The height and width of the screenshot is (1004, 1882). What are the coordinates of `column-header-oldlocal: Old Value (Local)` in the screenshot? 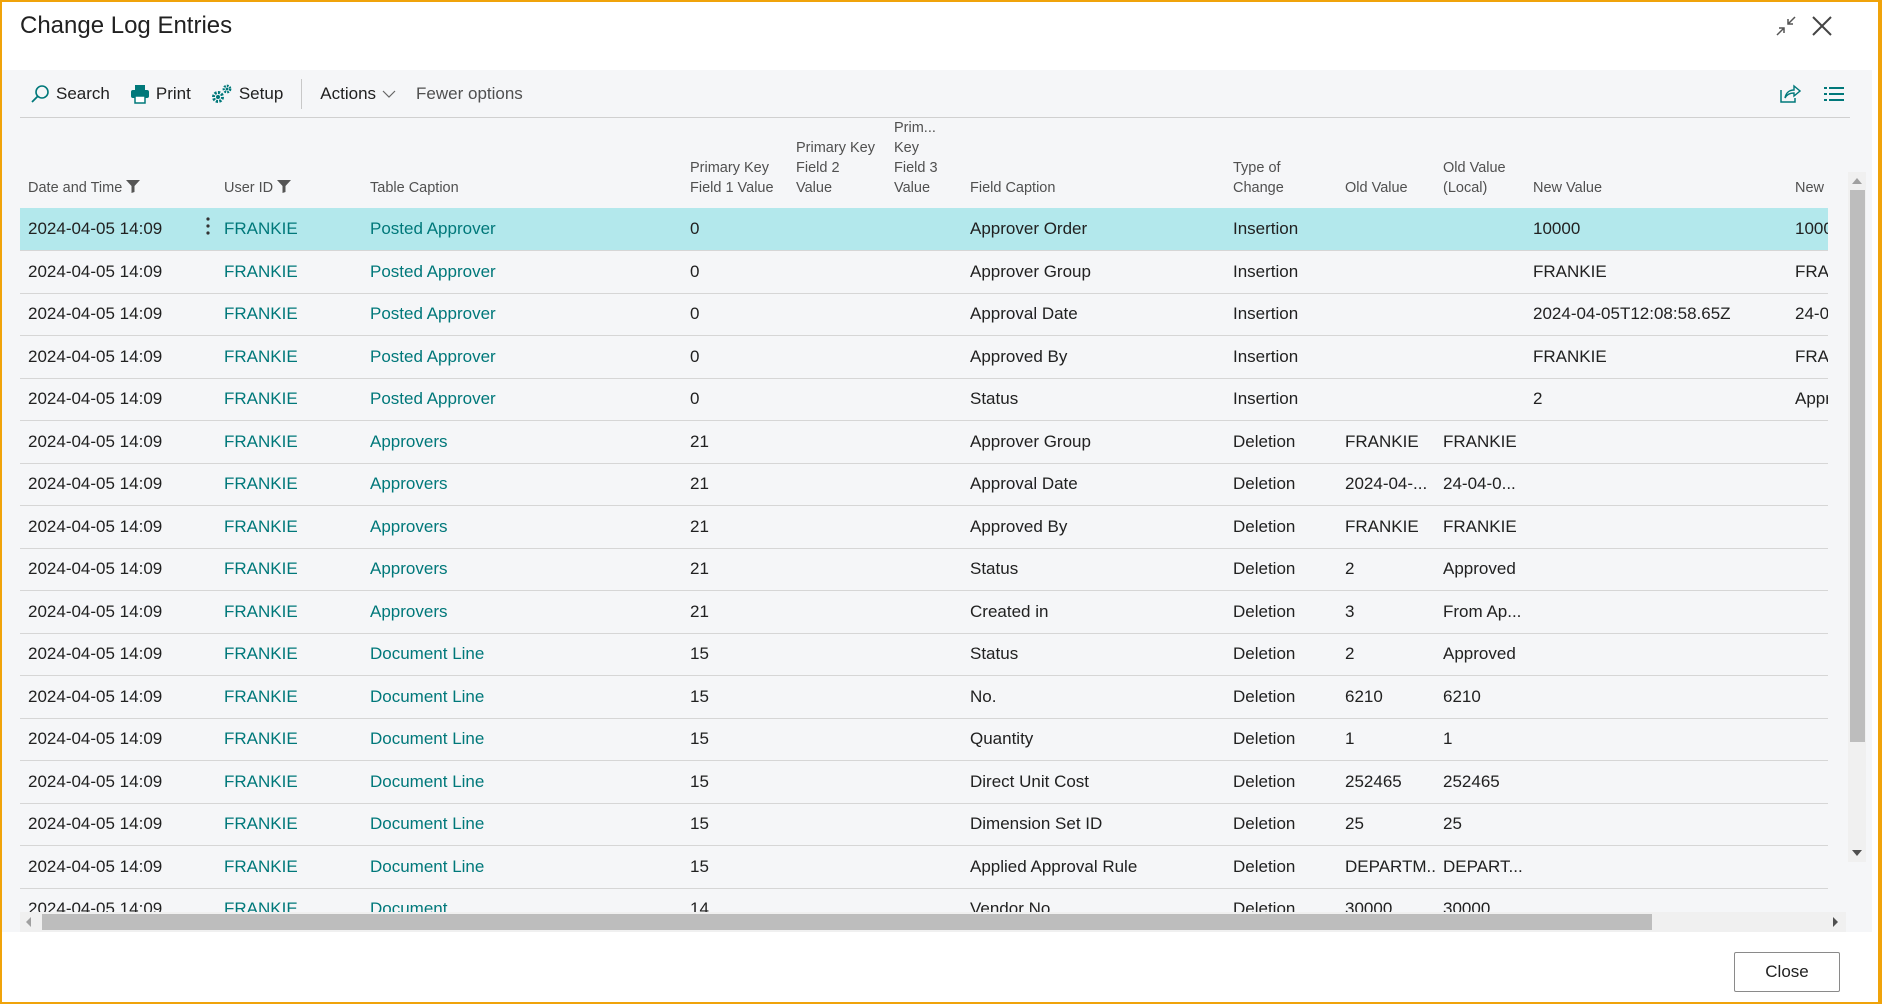 It's located at (1480, 163).